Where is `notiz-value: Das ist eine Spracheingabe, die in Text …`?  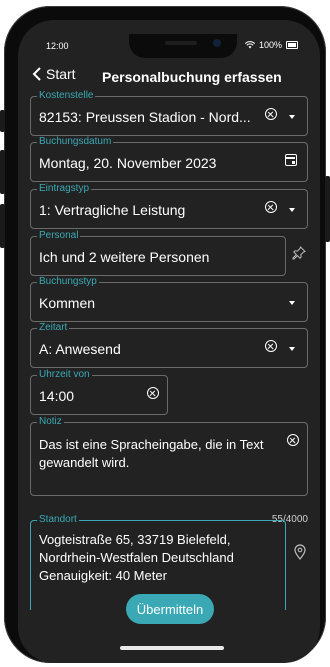 notiz-value: Das ist eine Spracheingabe, die in Text … is located at coordinates (151, 453).